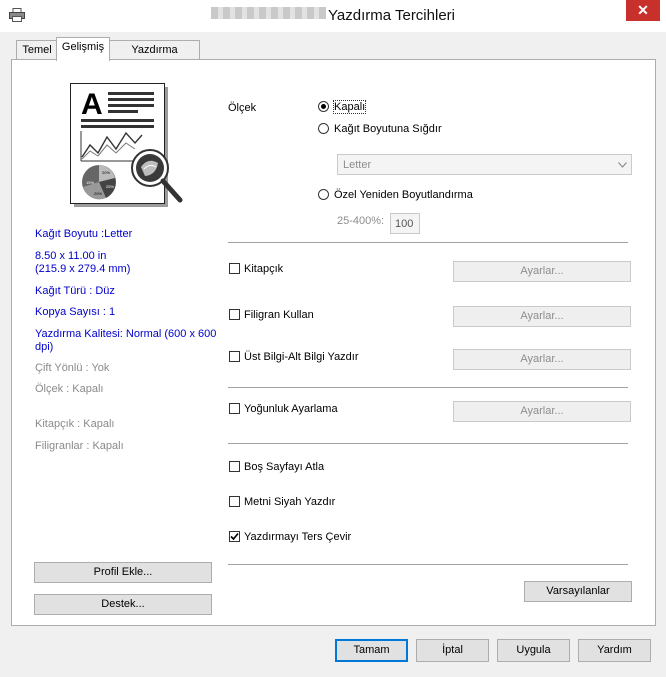  What do you see at coordinates (234, 408) in the screenshot?
I see `density-checkbox` at bounding box center [234, 408].